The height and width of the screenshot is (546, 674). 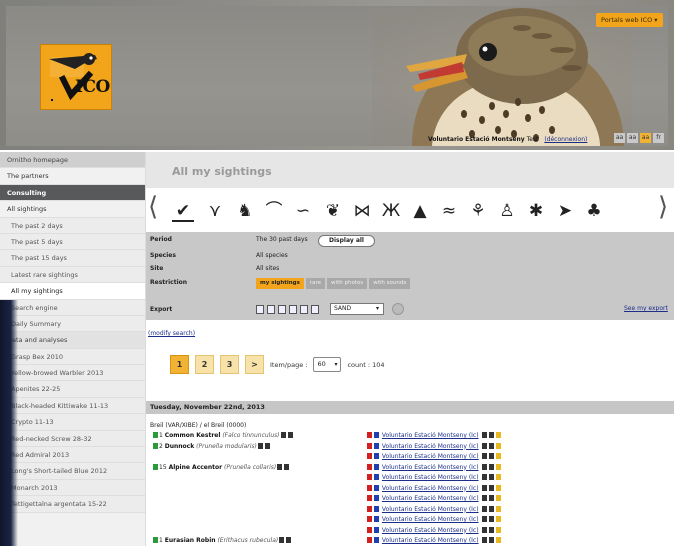 What do you see at coordinates (390, 283) in the screenshot?
I see `tab-with-sounds: with sounds` at bounding box center [390, 283].